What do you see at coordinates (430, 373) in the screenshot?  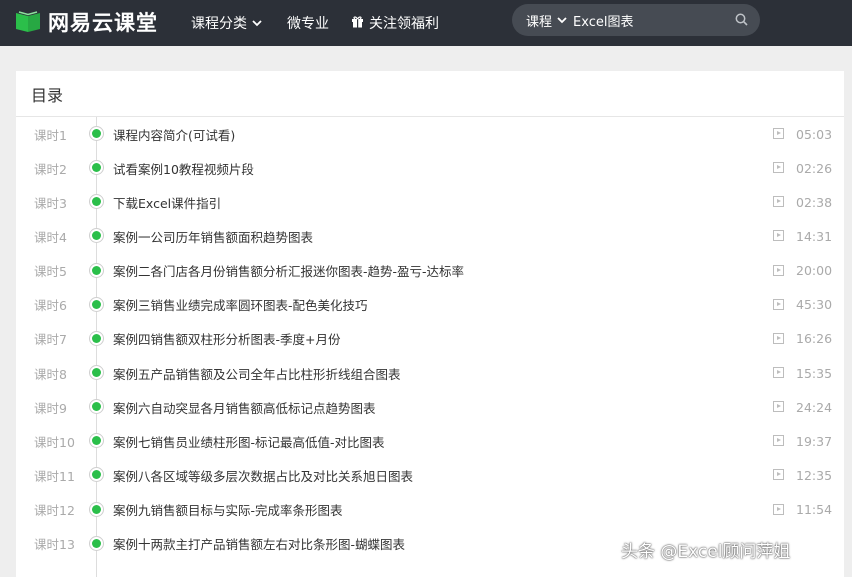 I see `lesson-row: 课时8 案例五产品销售额及公司全年占比柱形折线组合图表 15:35` at bounding box center [430, 373].